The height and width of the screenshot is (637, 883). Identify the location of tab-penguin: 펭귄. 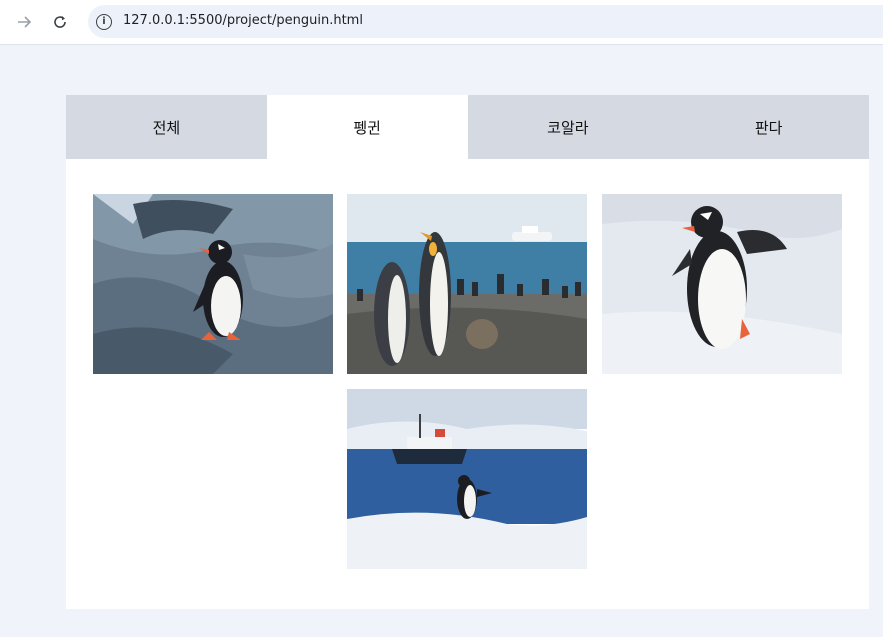
(367, 127).